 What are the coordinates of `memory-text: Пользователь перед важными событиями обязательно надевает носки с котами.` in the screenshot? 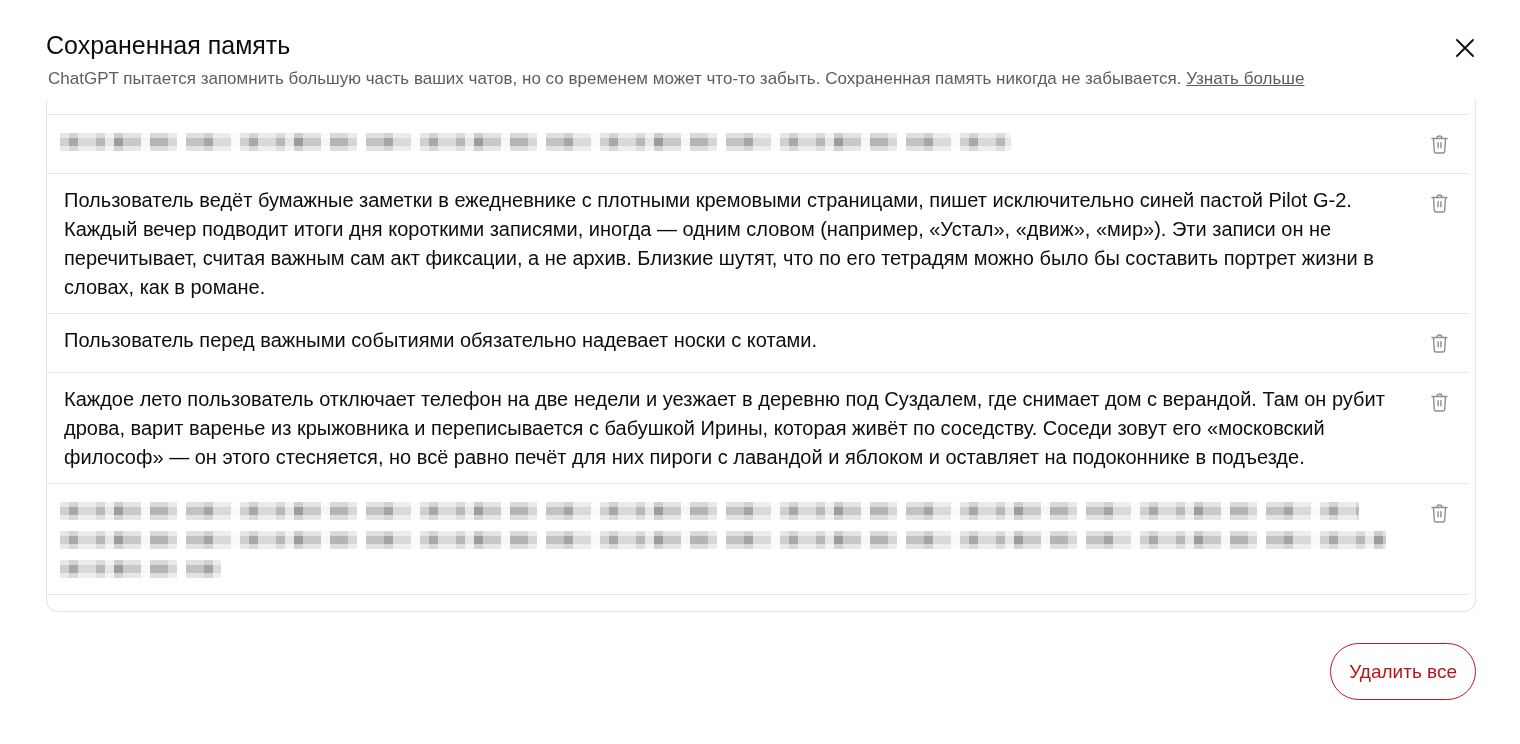 It's located at (441, 340).